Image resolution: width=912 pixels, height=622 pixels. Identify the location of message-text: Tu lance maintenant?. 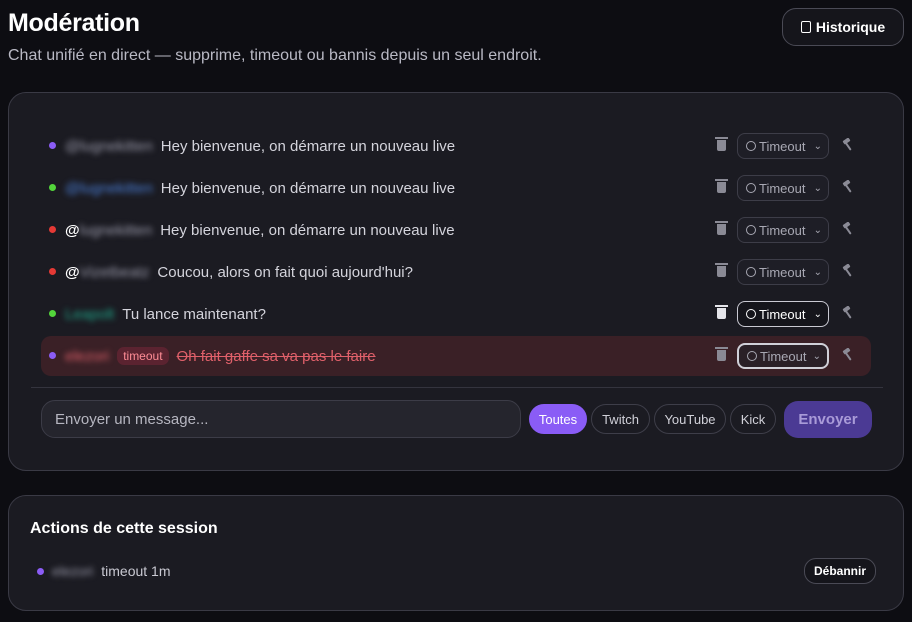
(194, 314).